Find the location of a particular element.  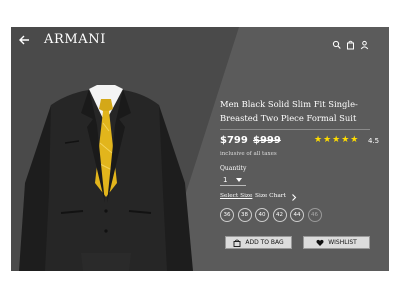

brand-logo: ARMANI is located at coordinates (75, 39).